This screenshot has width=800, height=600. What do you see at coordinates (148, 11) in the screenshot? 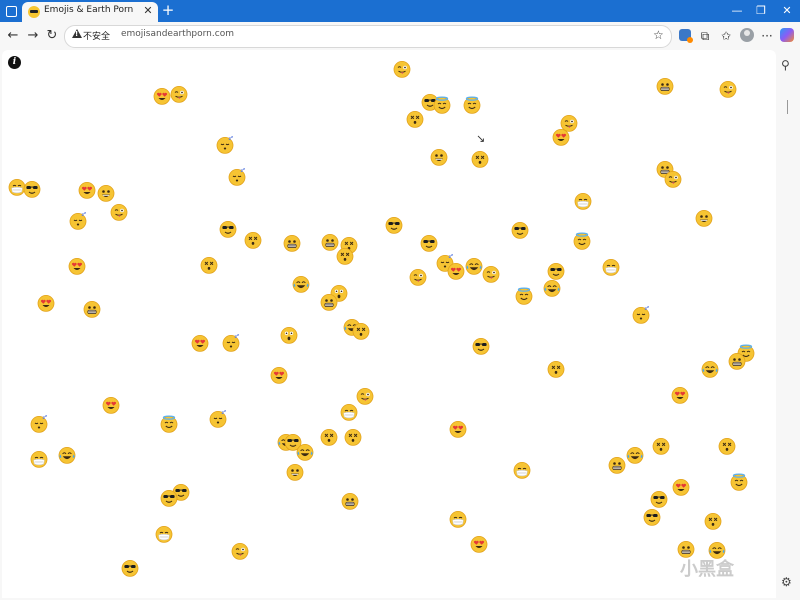
I see `tab-close-icon: ✕` at bounding box center [148, 11].